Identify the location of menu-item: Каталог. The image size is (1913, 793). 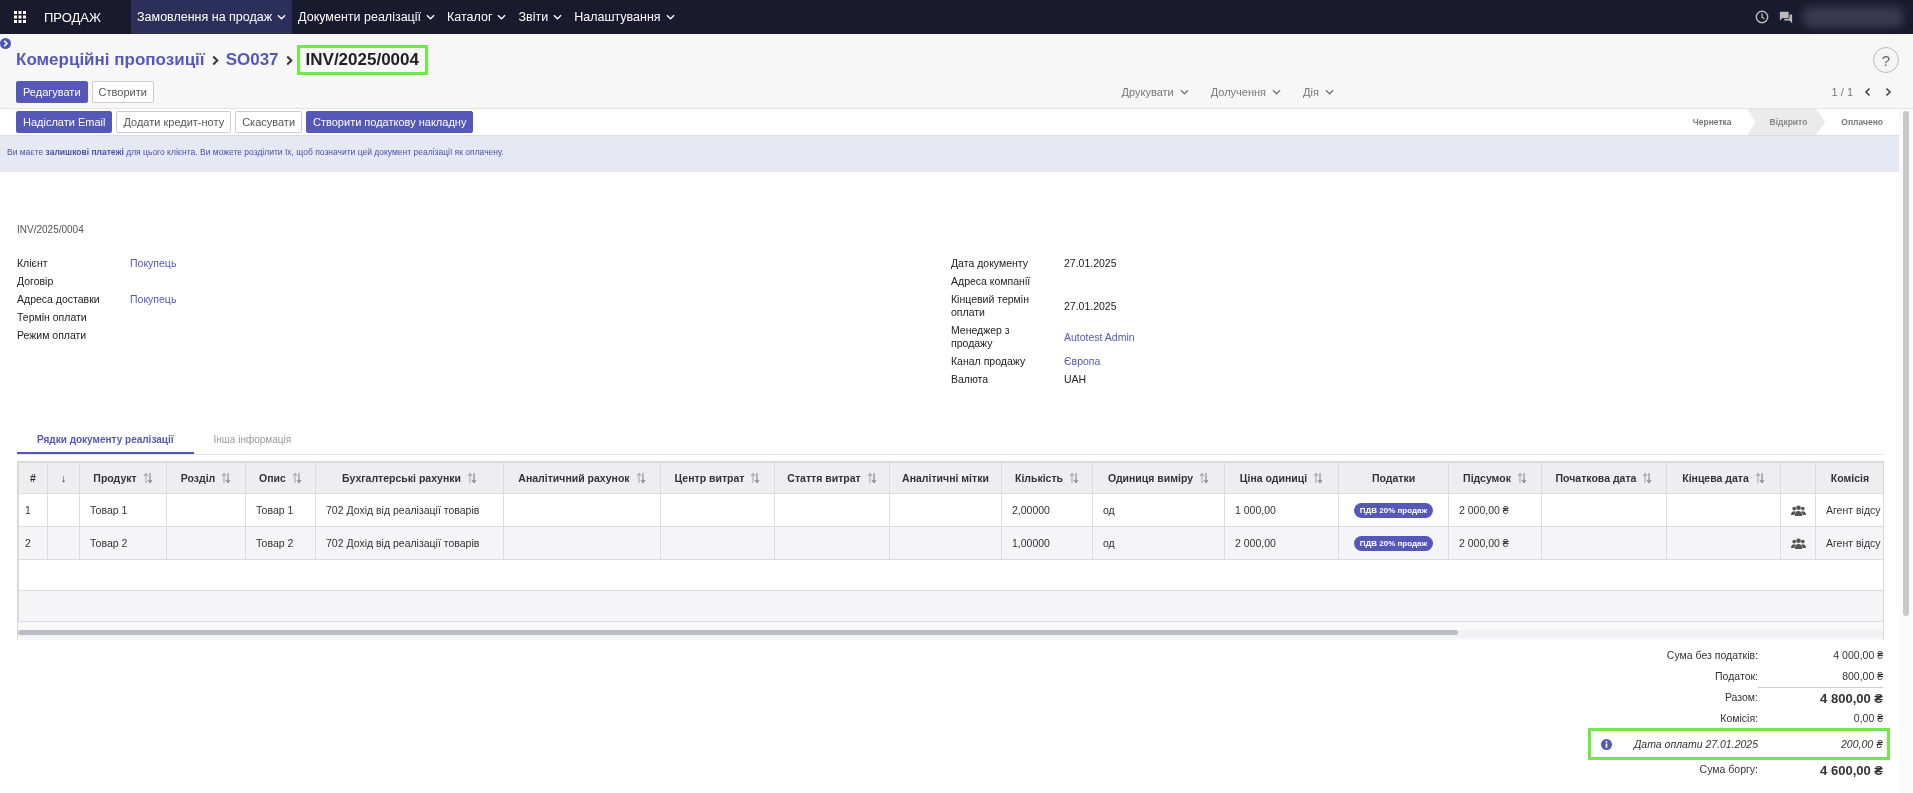
(477, 17).